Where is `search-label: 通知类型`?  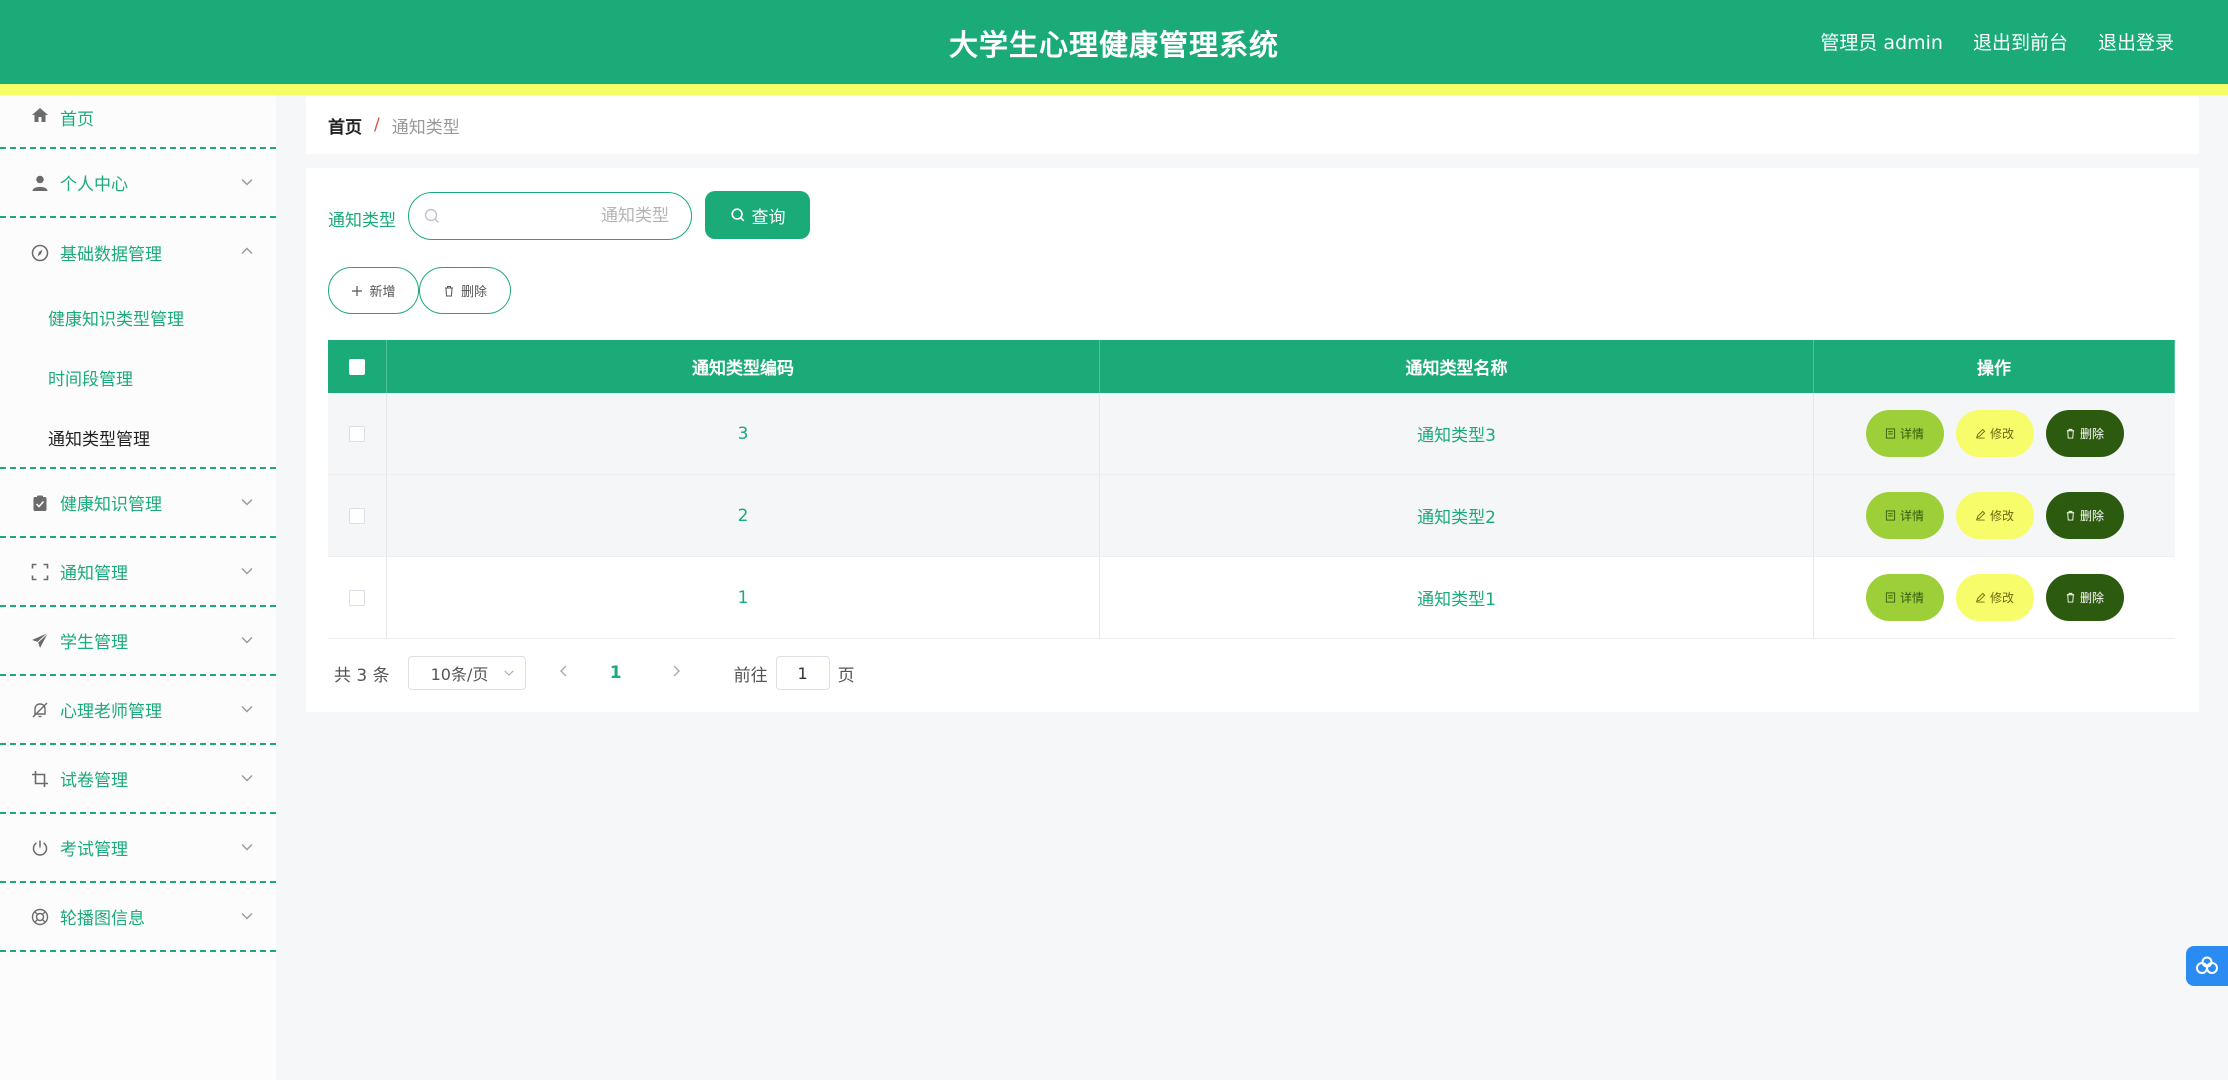 search-label: 通知类型 is located at coordinates (362, 221).